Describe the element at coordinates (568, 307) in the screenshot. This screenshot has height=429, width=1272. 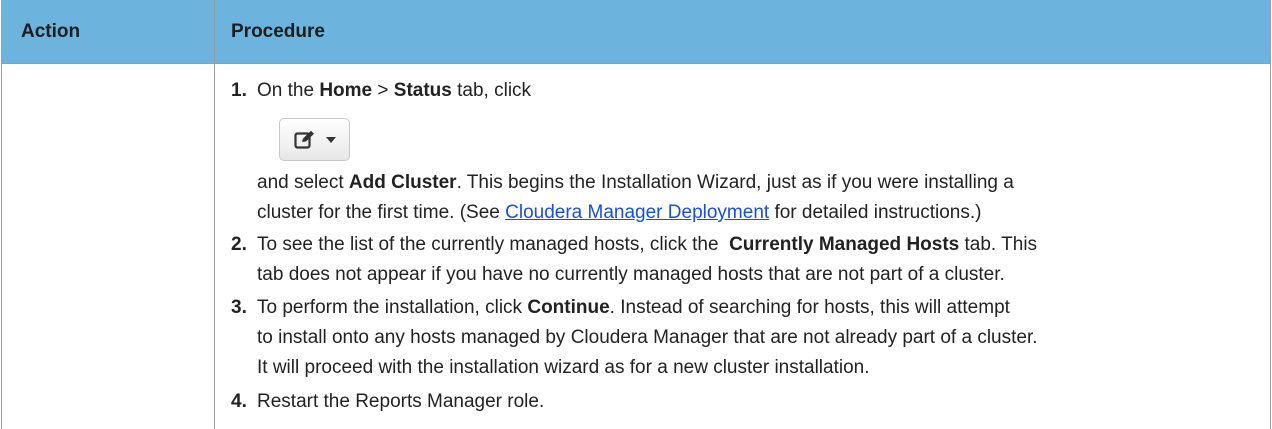
I see `continue-label: Continue` at that location.